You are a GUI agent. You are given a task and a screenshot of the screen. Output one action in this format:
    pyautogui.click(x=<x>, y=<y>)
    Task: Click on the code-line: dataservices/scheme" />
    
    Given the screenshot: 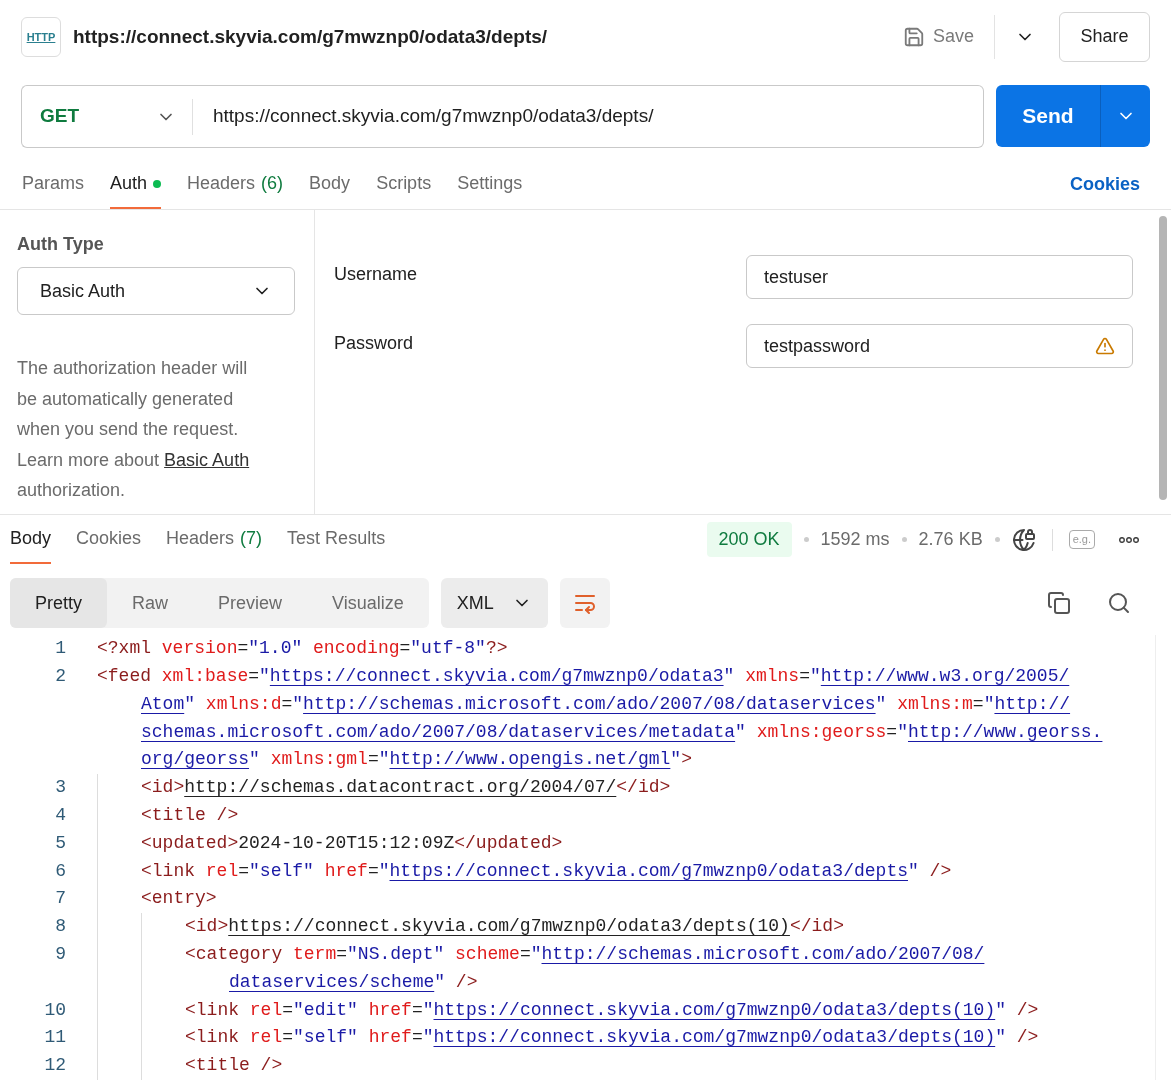 What is the action you would take?
    pyautogui.click(x=353, y=982)
    